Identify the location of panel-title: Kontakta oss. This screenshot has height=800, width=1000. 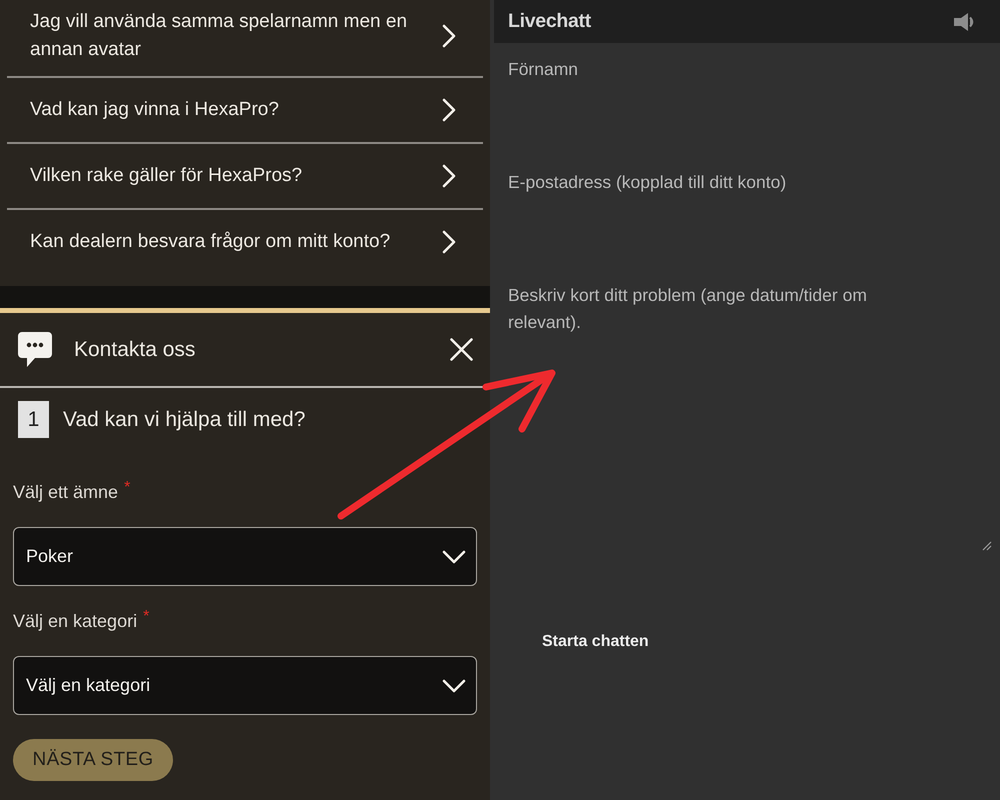
(135, 350).